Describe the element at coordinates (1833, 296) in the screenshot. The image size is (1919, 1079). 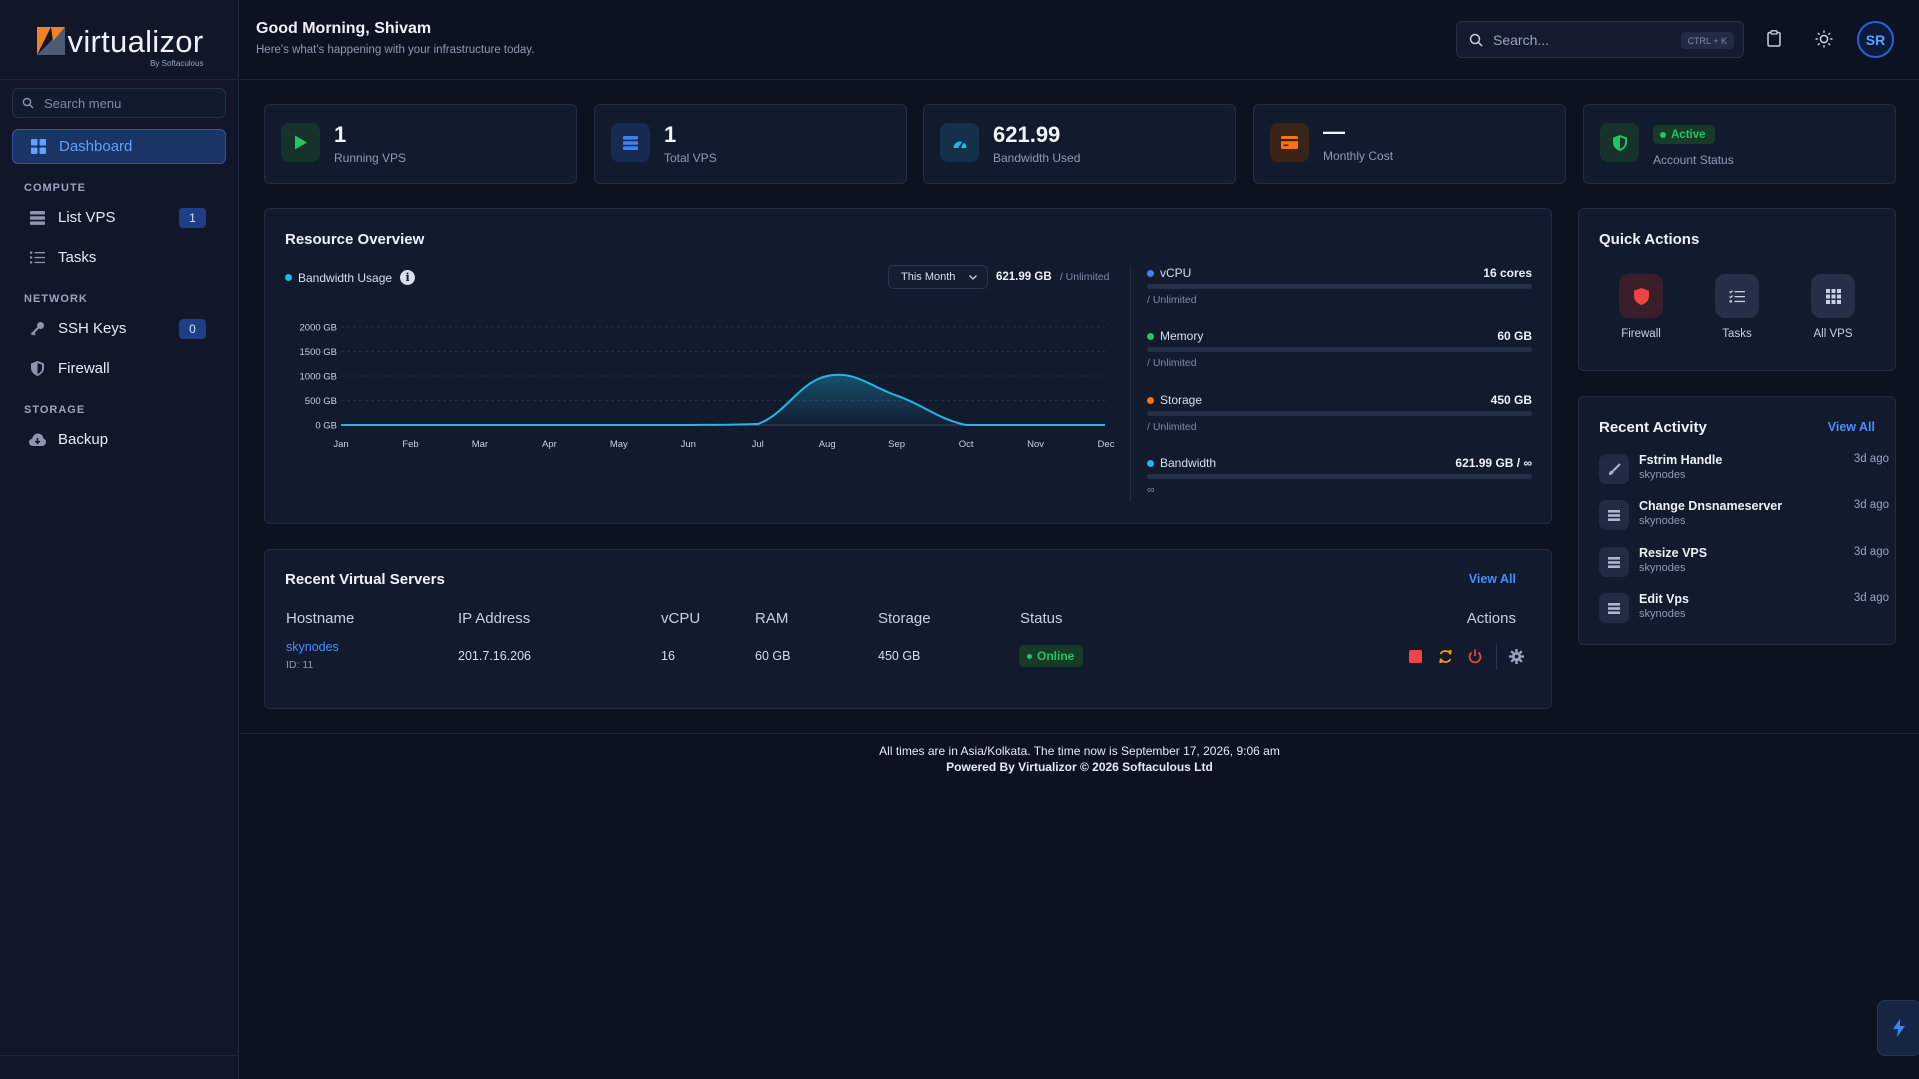
I see `grid-icon` at that location.